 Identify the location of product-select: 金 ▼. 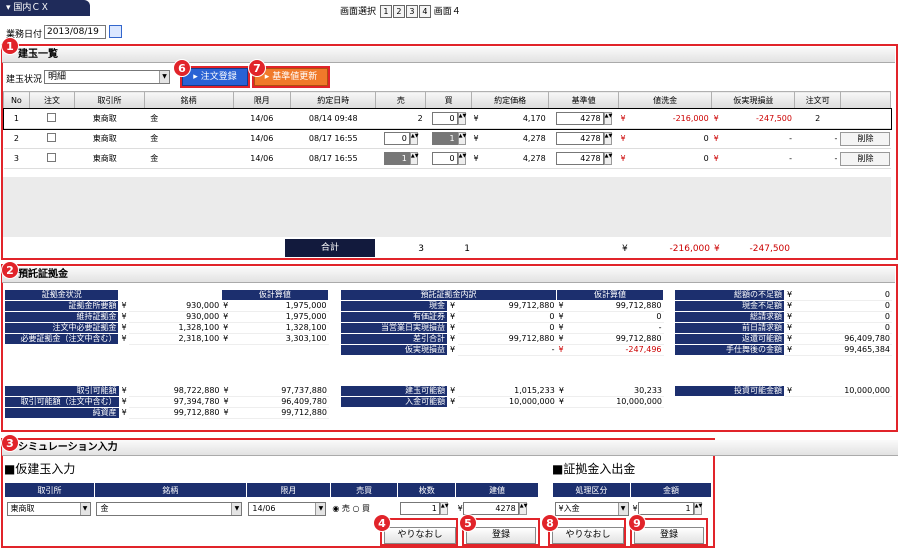
(169, 508).